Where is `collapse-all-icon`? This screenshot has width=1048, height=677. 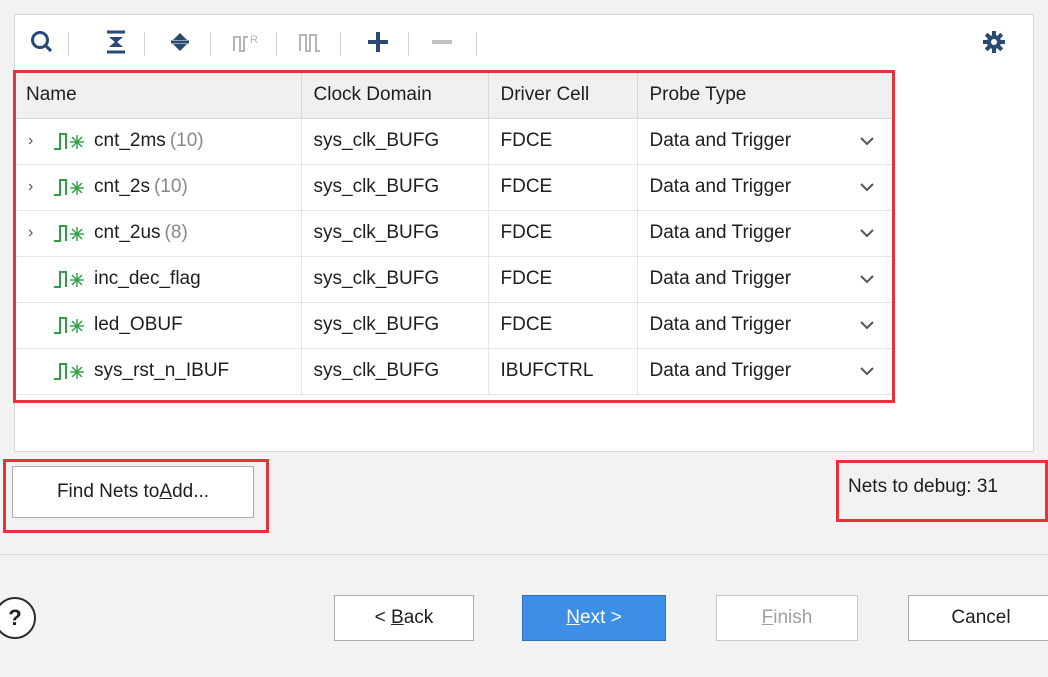 collapse-all-icon is located at coordinates (116, 42).